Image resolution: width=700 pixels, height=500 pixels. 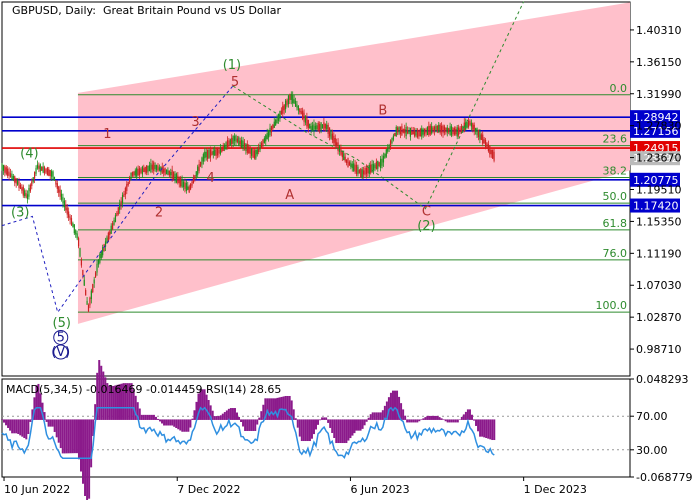 I want to click on wave-label: 5, so click(x=61, y=337).